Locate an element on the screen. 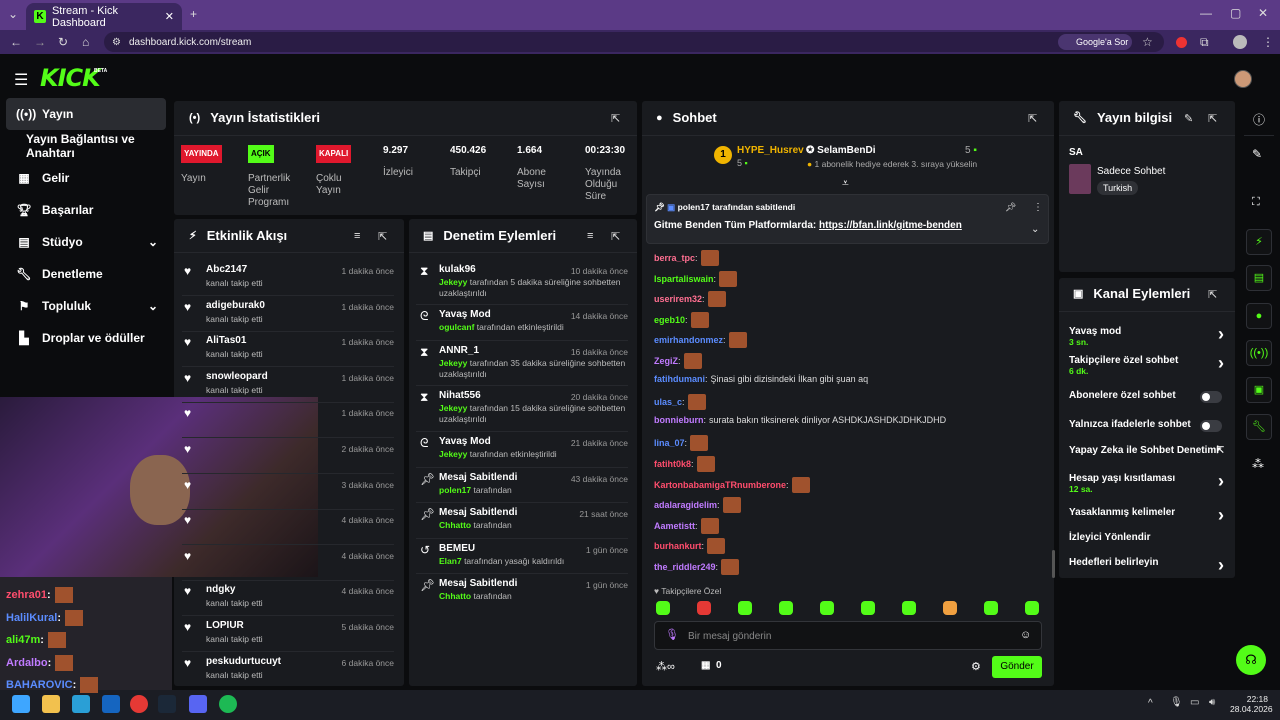 This screenshot has height=720, width=1280. pen-icon: ✎ is located at coordinates (1257, 154).